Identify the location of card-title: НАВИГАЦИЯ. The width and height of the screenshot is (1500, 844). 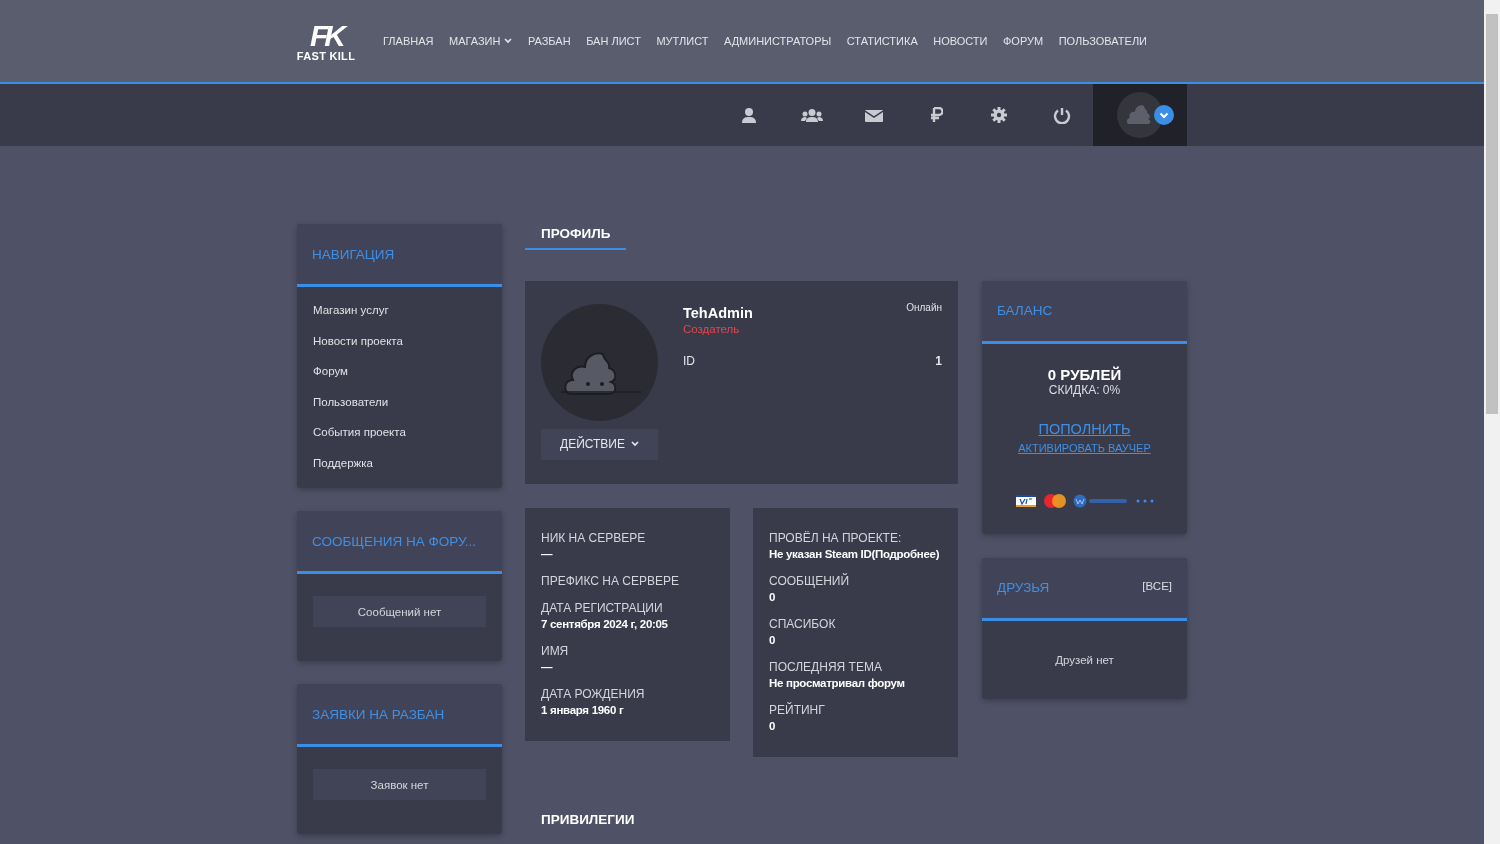
(353, 254).